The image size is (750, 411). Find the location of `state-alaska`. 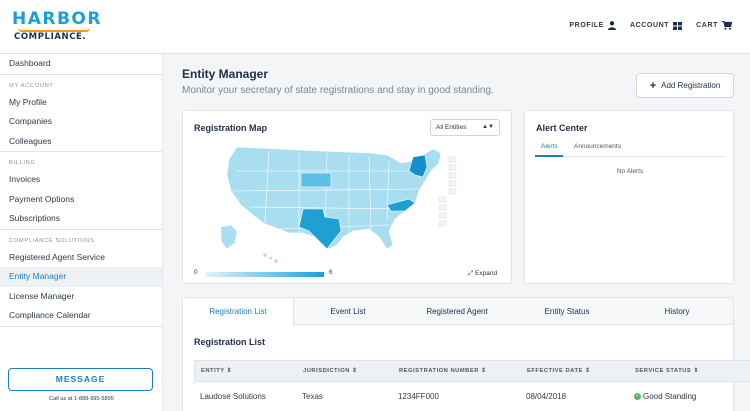

state-alaska is located at coordinates (229, 237).